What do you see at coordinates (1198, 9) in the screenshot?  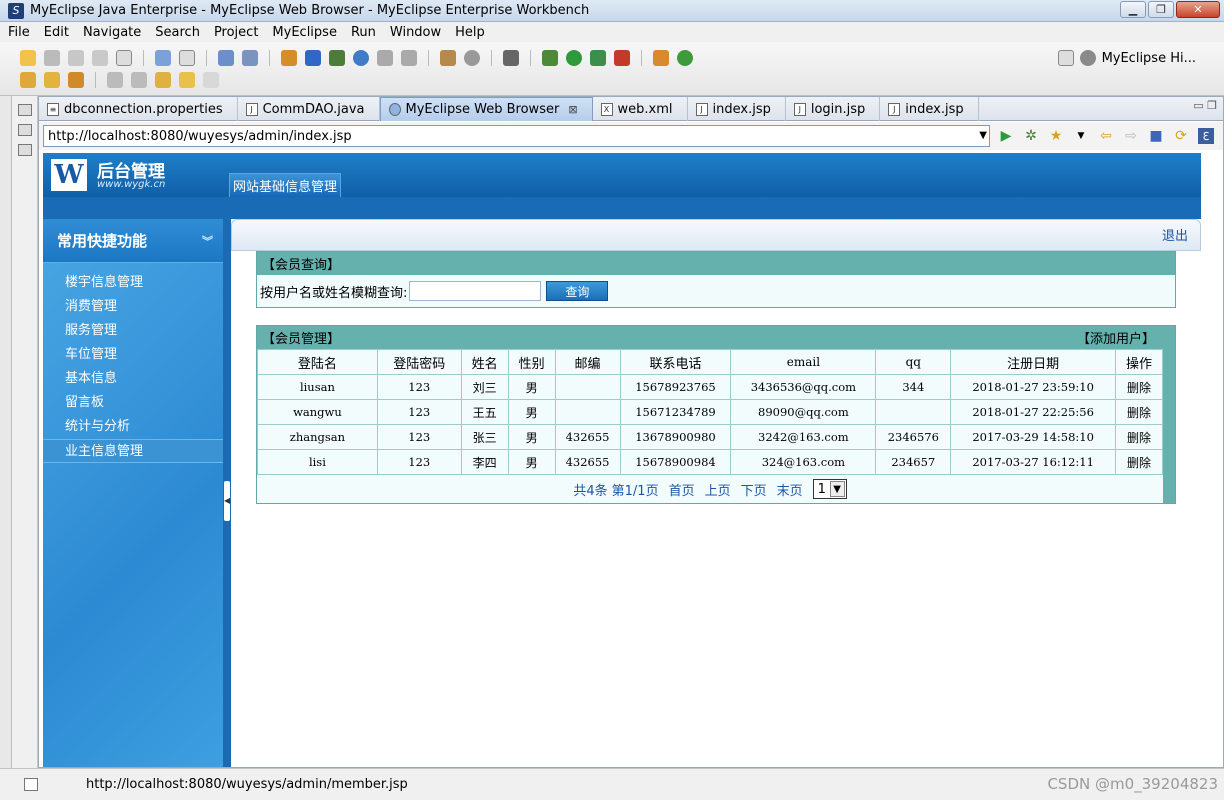 I see `close-icon: ✕` at bounding box center [1198, 9].